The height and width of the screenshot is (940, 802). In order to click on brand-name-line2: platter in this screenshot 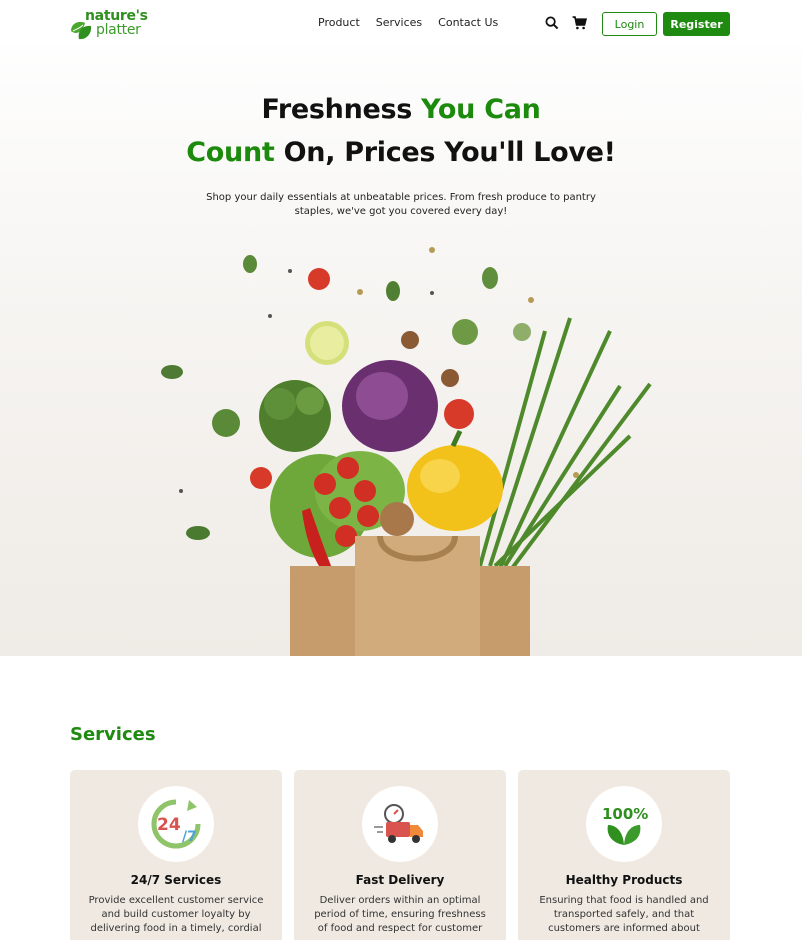, I will do `click(118, 30)`.